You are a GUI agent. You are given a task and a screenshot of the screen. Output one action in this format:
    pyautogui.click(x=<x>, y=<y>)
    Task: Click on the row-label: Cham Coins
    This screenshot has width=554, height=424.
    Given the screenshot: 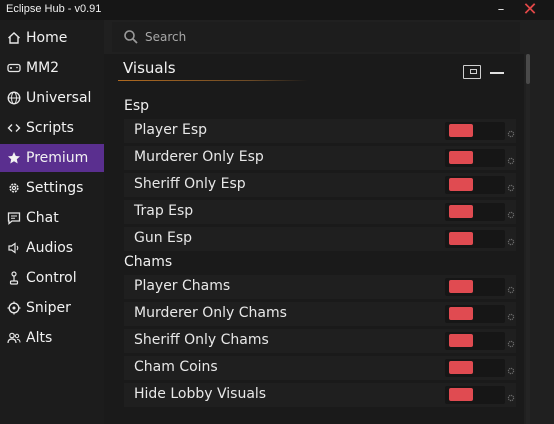 What is the action you would take?
    pyautogui.click(x=176, y=367)
    